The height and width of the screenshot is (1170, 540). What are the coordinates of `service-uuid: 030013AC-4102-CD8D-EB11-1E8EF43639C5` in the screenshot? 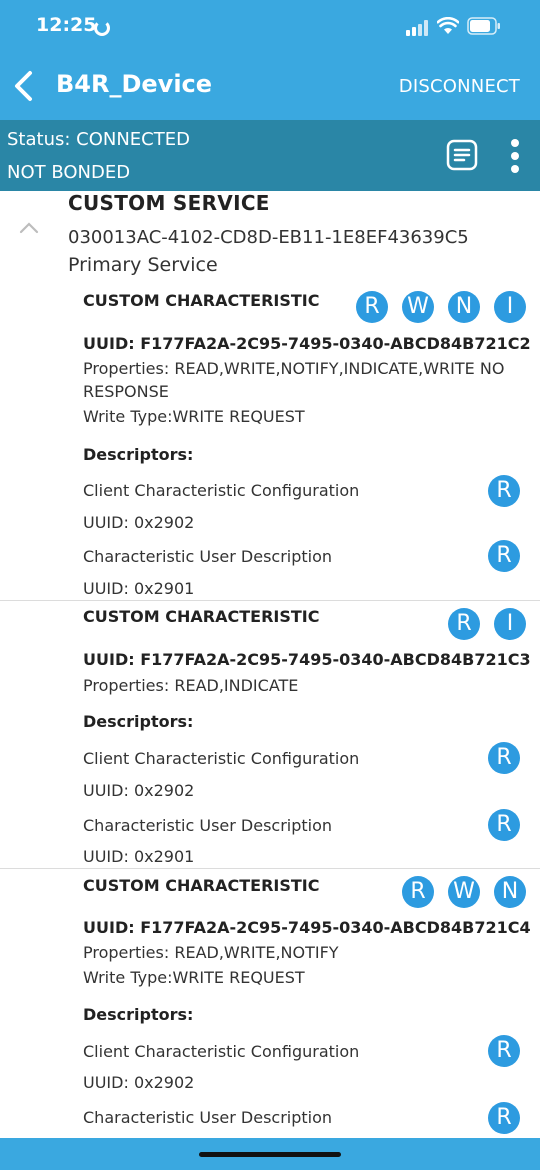 It's located at (268, 237).